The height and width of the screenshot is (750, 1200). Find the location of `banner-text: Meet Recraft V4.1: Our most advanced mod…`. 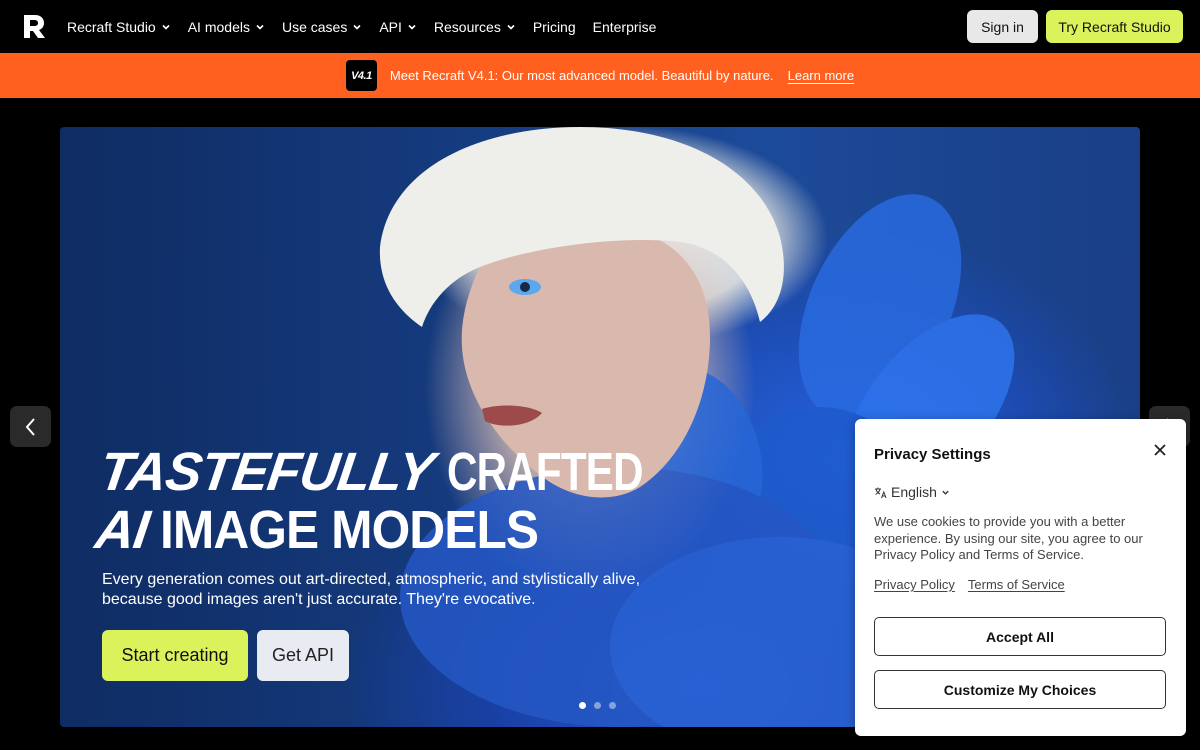

banner-text: Meet Recraft V4.1: Our most advanced mod… is located at coordinates (581, 75).